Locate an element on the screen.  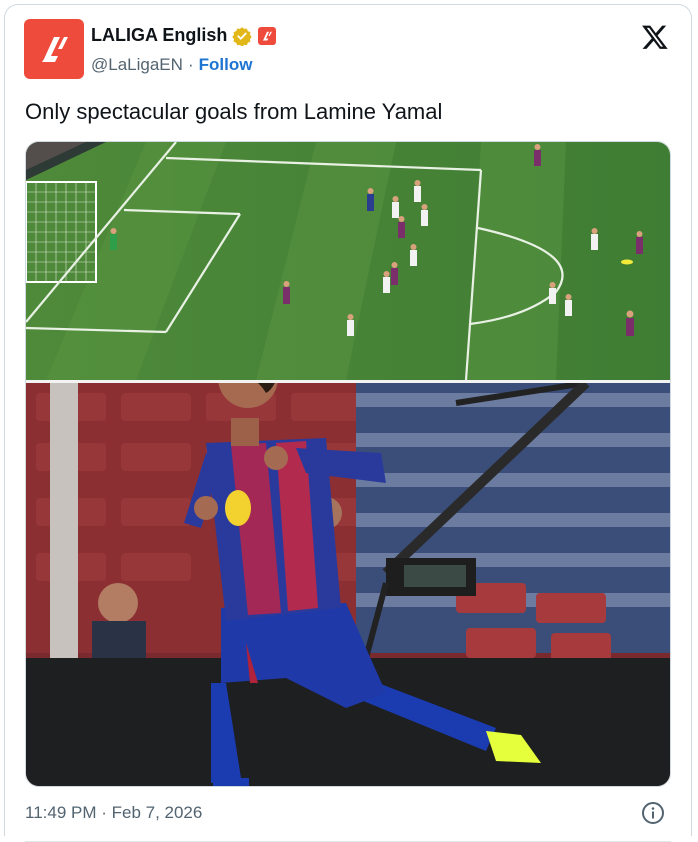
verified-badge-icon is located at coordinates (242, 36).